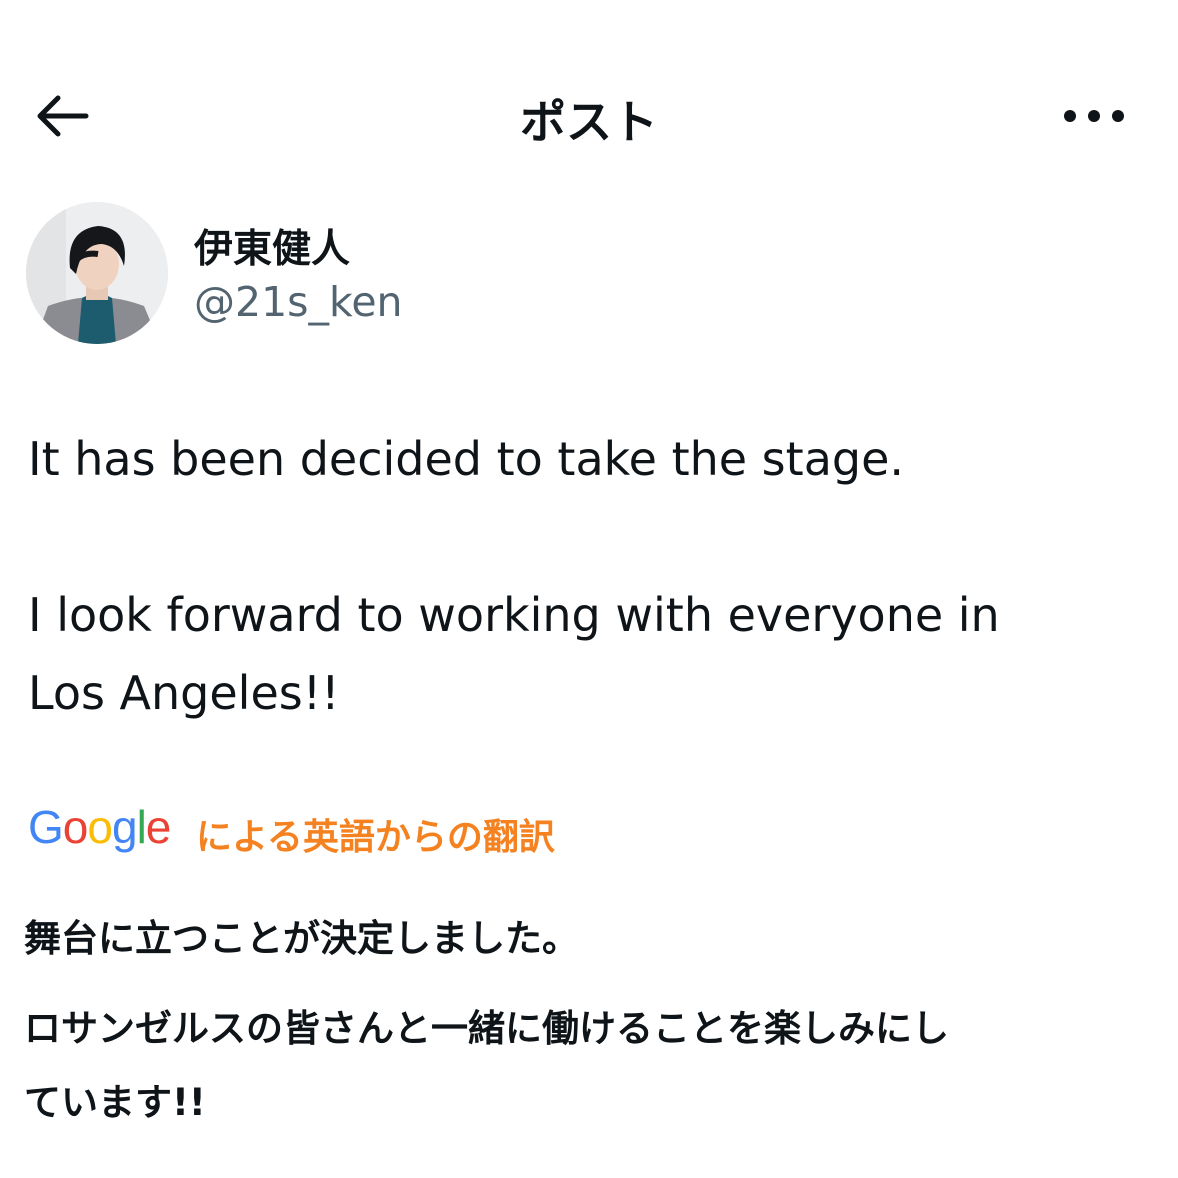 The height and width of the screenshot is (1178, 1178). I want to click on translation-caption: による英語からの翻訳, so click(375, 837).